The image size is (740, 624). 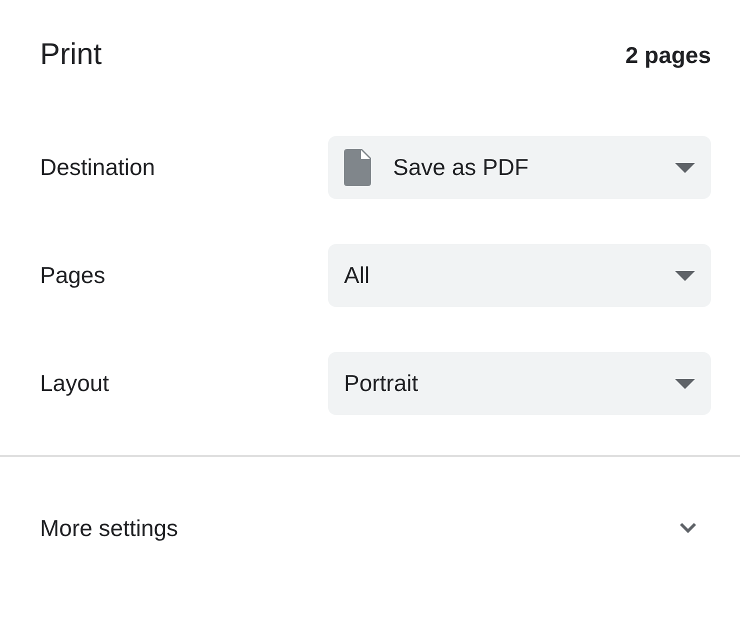 I want to click on dropdown-select: All, so click(x=519, y=275).